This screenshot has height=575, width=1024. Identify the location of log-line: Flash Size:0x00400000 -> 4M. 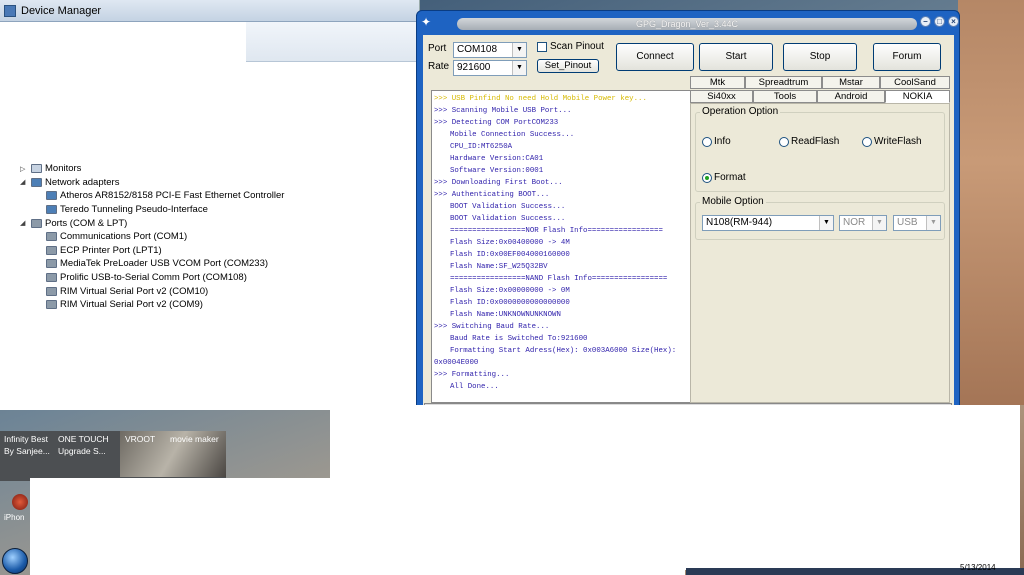
(510, 243).